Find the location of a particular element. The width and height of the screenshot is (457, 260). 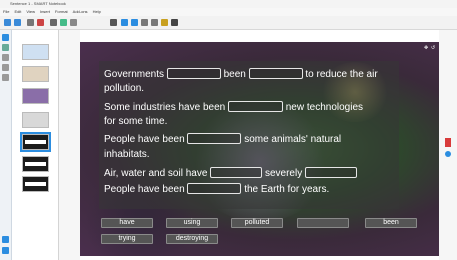

toolbar is located at coordinates (228, 23).